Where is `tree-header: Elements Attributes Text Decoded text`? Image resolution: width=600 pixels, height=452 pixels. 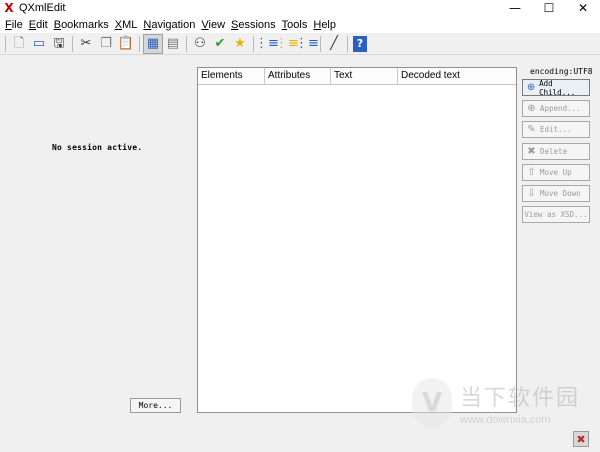
tree-header: Elements Attributes Text Decoded text is located at coordinates (357, 76).